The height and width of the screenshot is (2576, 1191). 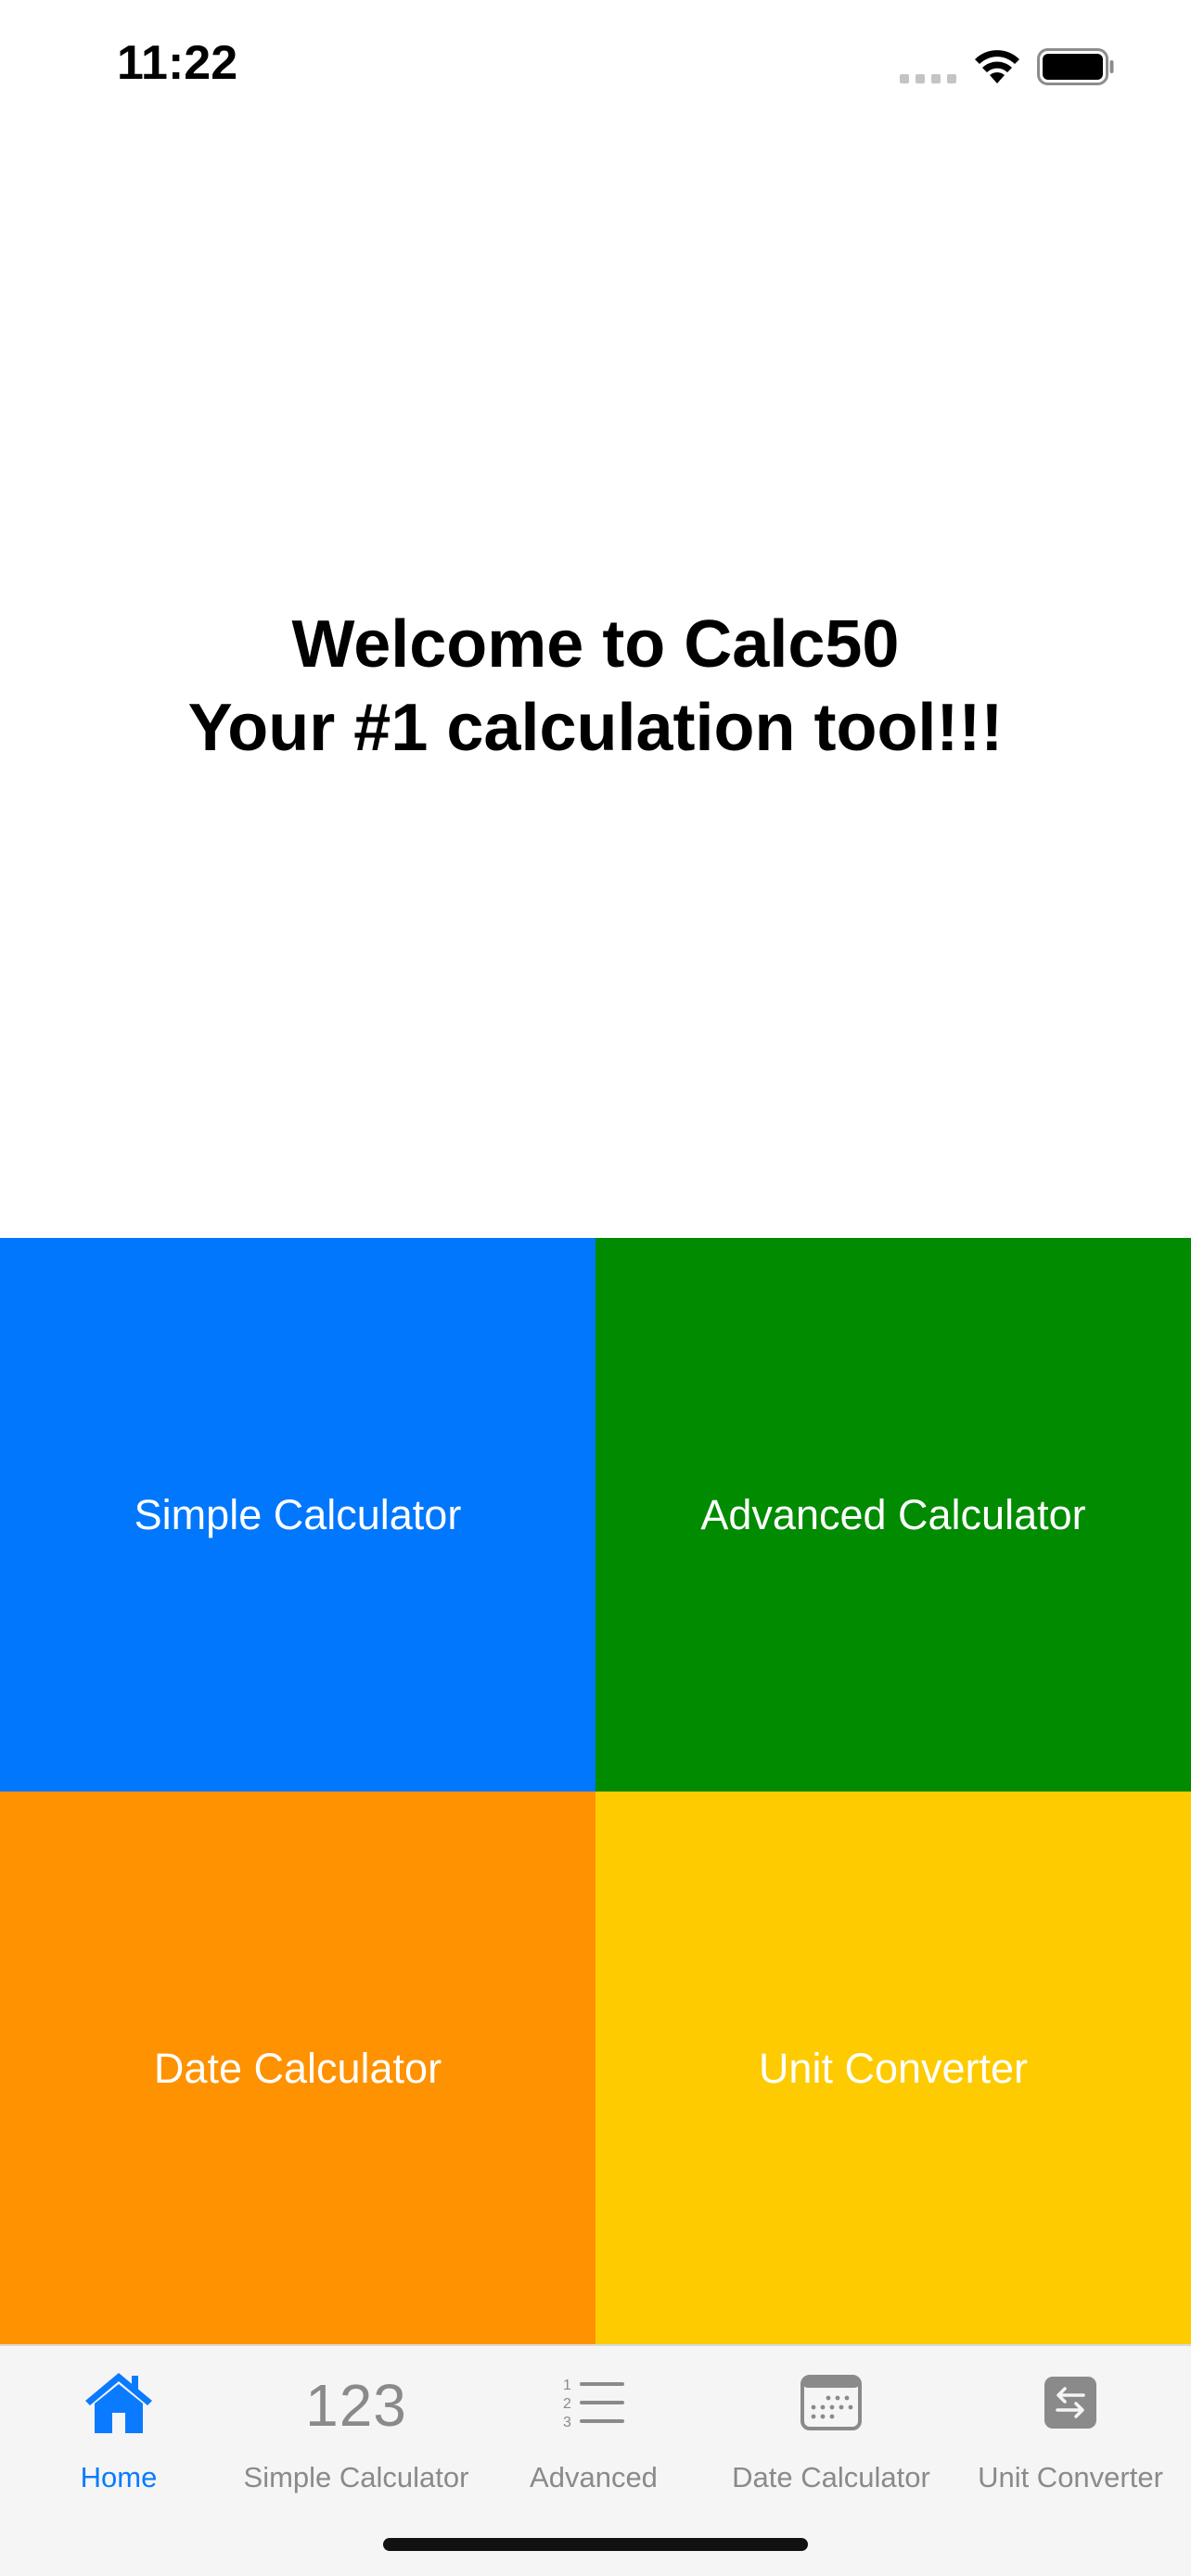 What do you see at coordinates (177, 63) in the screenshot?
I see `status-time: 11:22` at bounding box center [177, 63].